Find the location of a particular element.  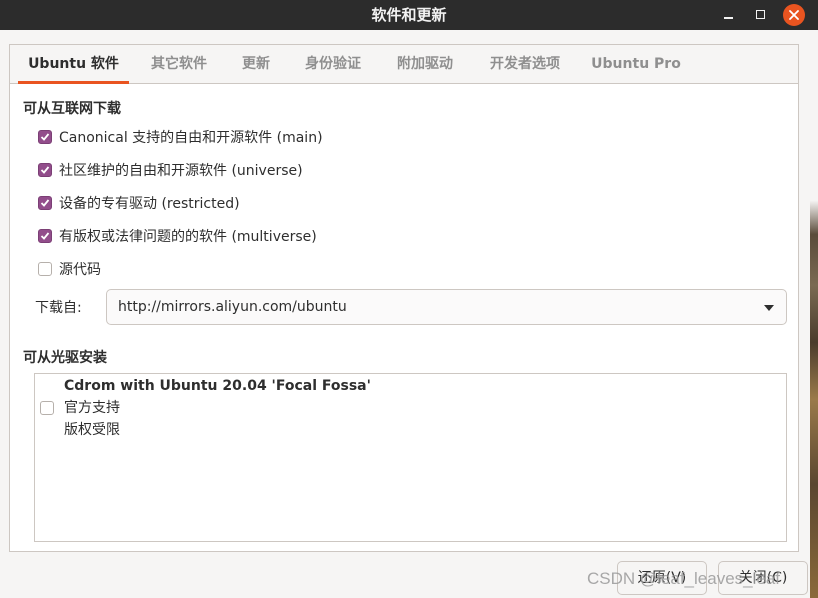

cdrom-item-line3: 版权受限 is located at coordinates (92, 430).